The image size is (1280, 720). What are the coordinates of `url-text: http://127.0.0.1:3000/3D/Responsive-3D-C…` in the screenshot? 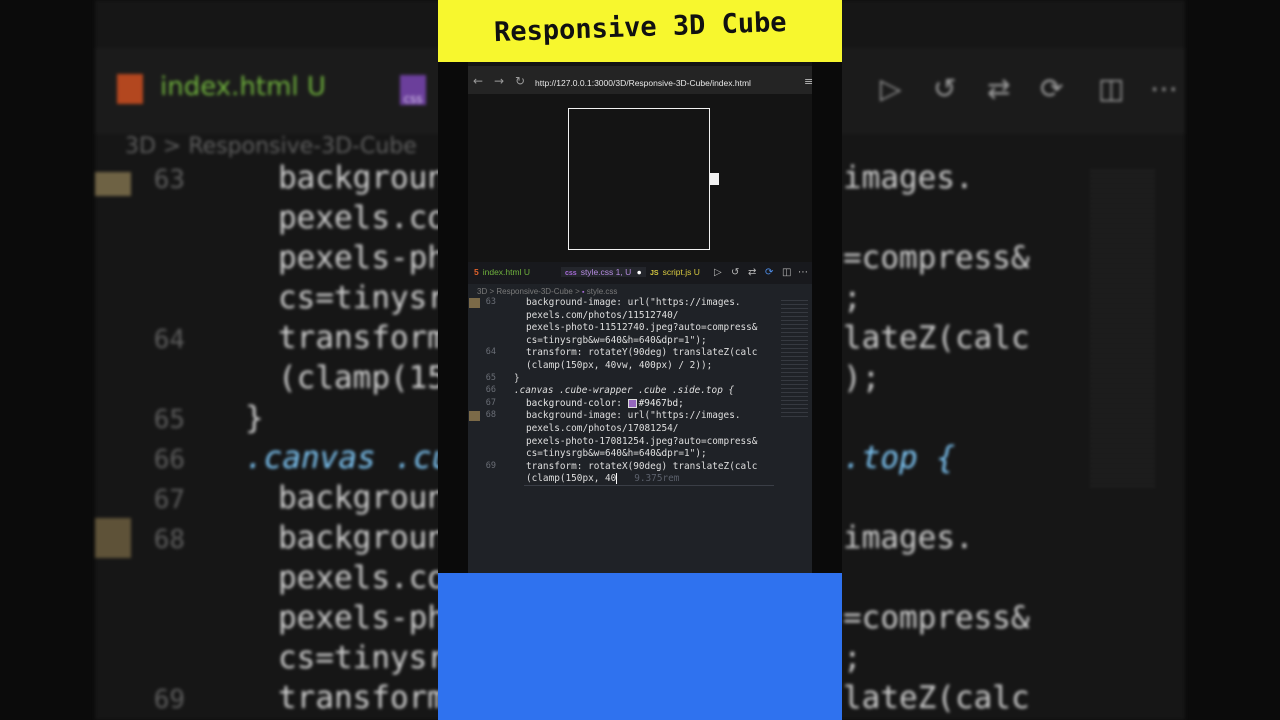 It's located at (643, 83).